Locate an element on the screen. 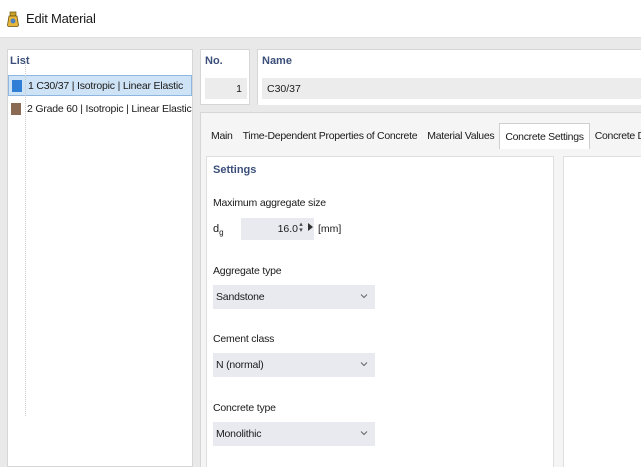 The width and height of the screenshot is (641, 467). concrete-type-value: Monolithic is located at coordinates (239, 434).